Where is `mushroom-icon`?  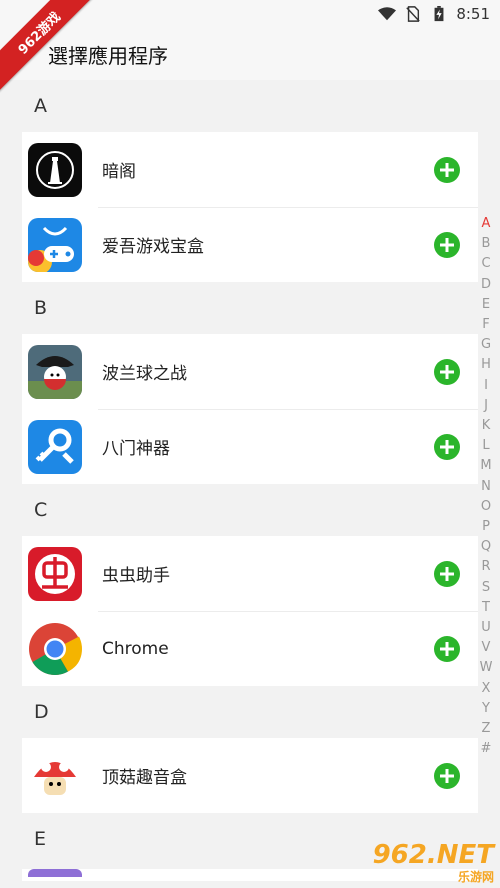
mushroom-icon is located at coordinates (55, 775).